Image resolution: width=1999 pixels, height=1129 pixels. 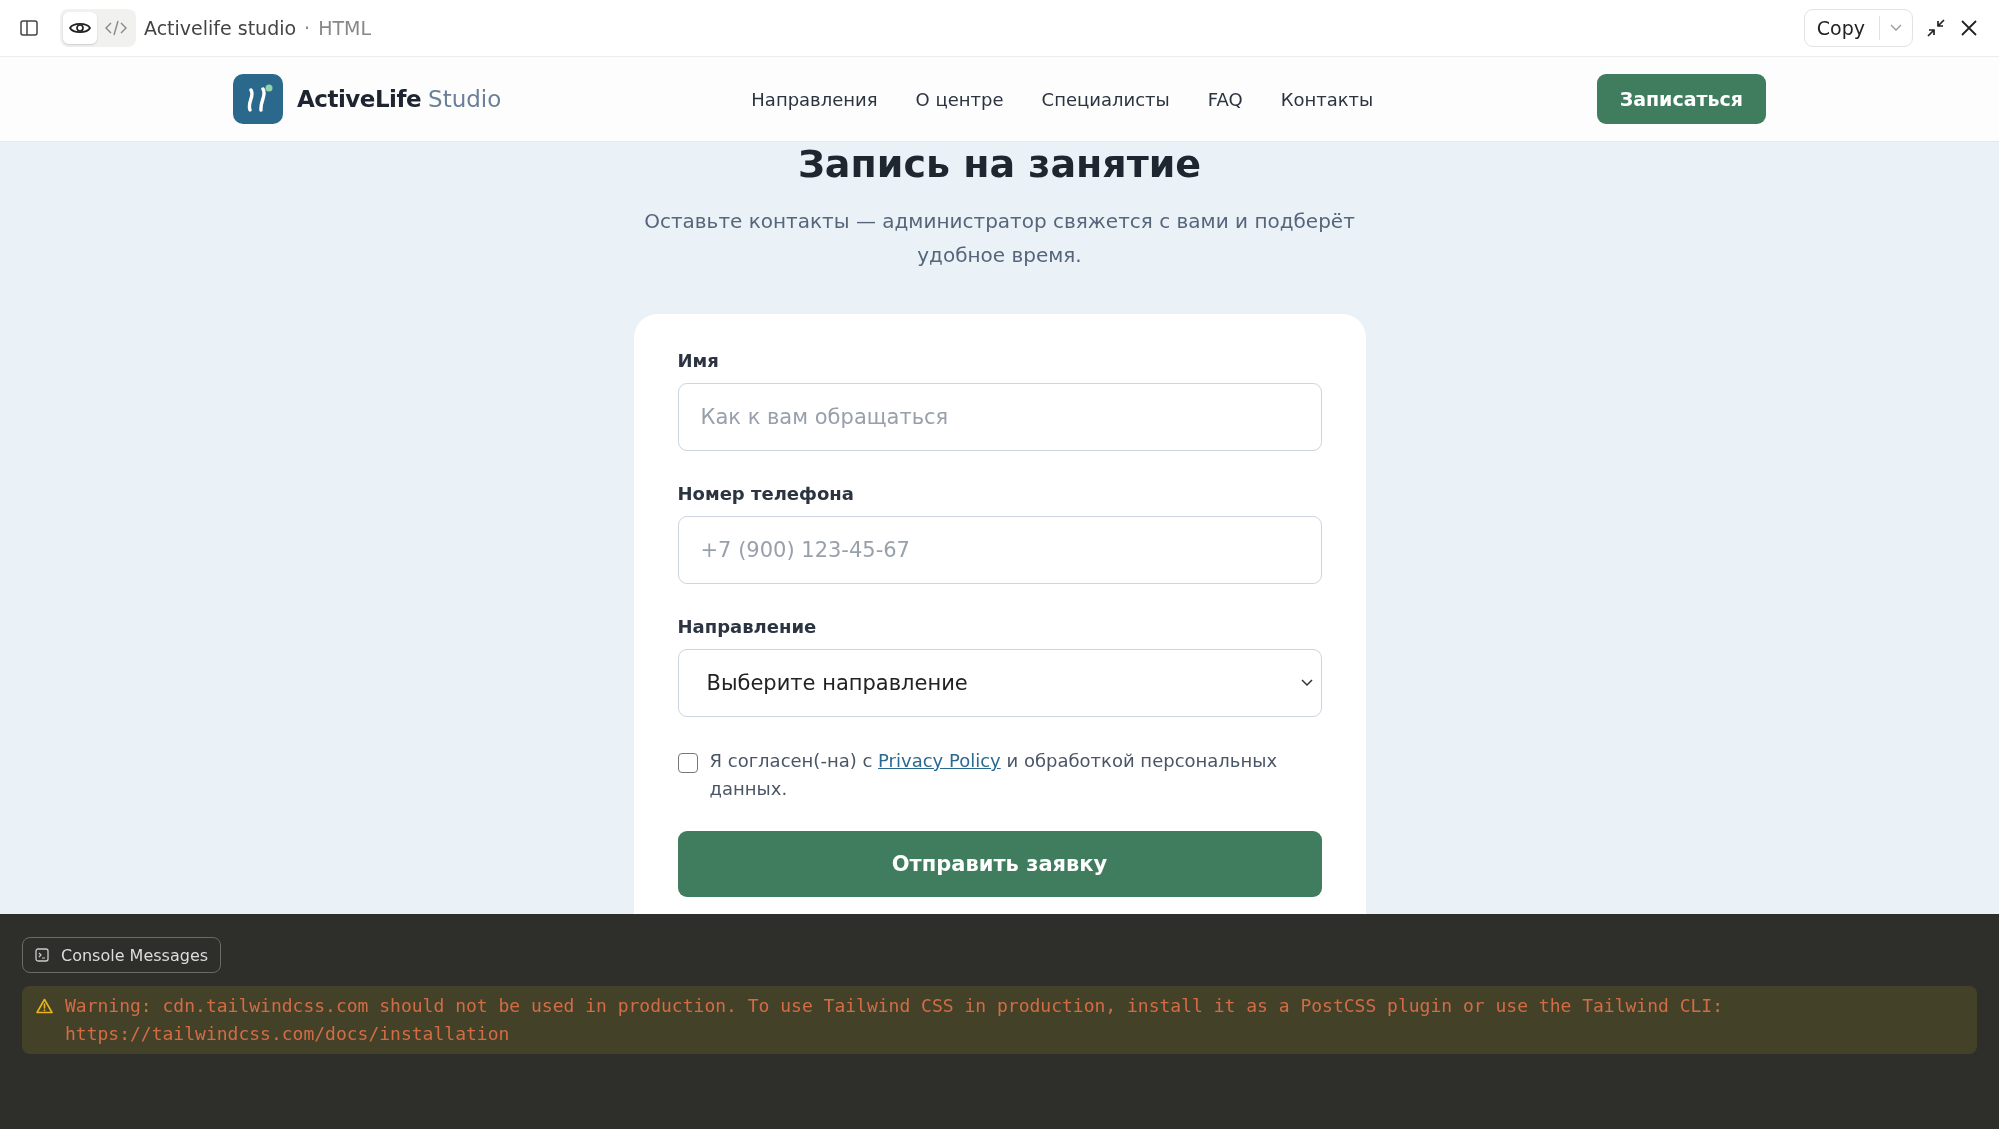 What do you see at coordinates (994, 775) in the screenshot?
I see `consent-text: Я согласен(-на) с Privacy Policy и обработкой персональных данных.` at bounding box center [994, 775].